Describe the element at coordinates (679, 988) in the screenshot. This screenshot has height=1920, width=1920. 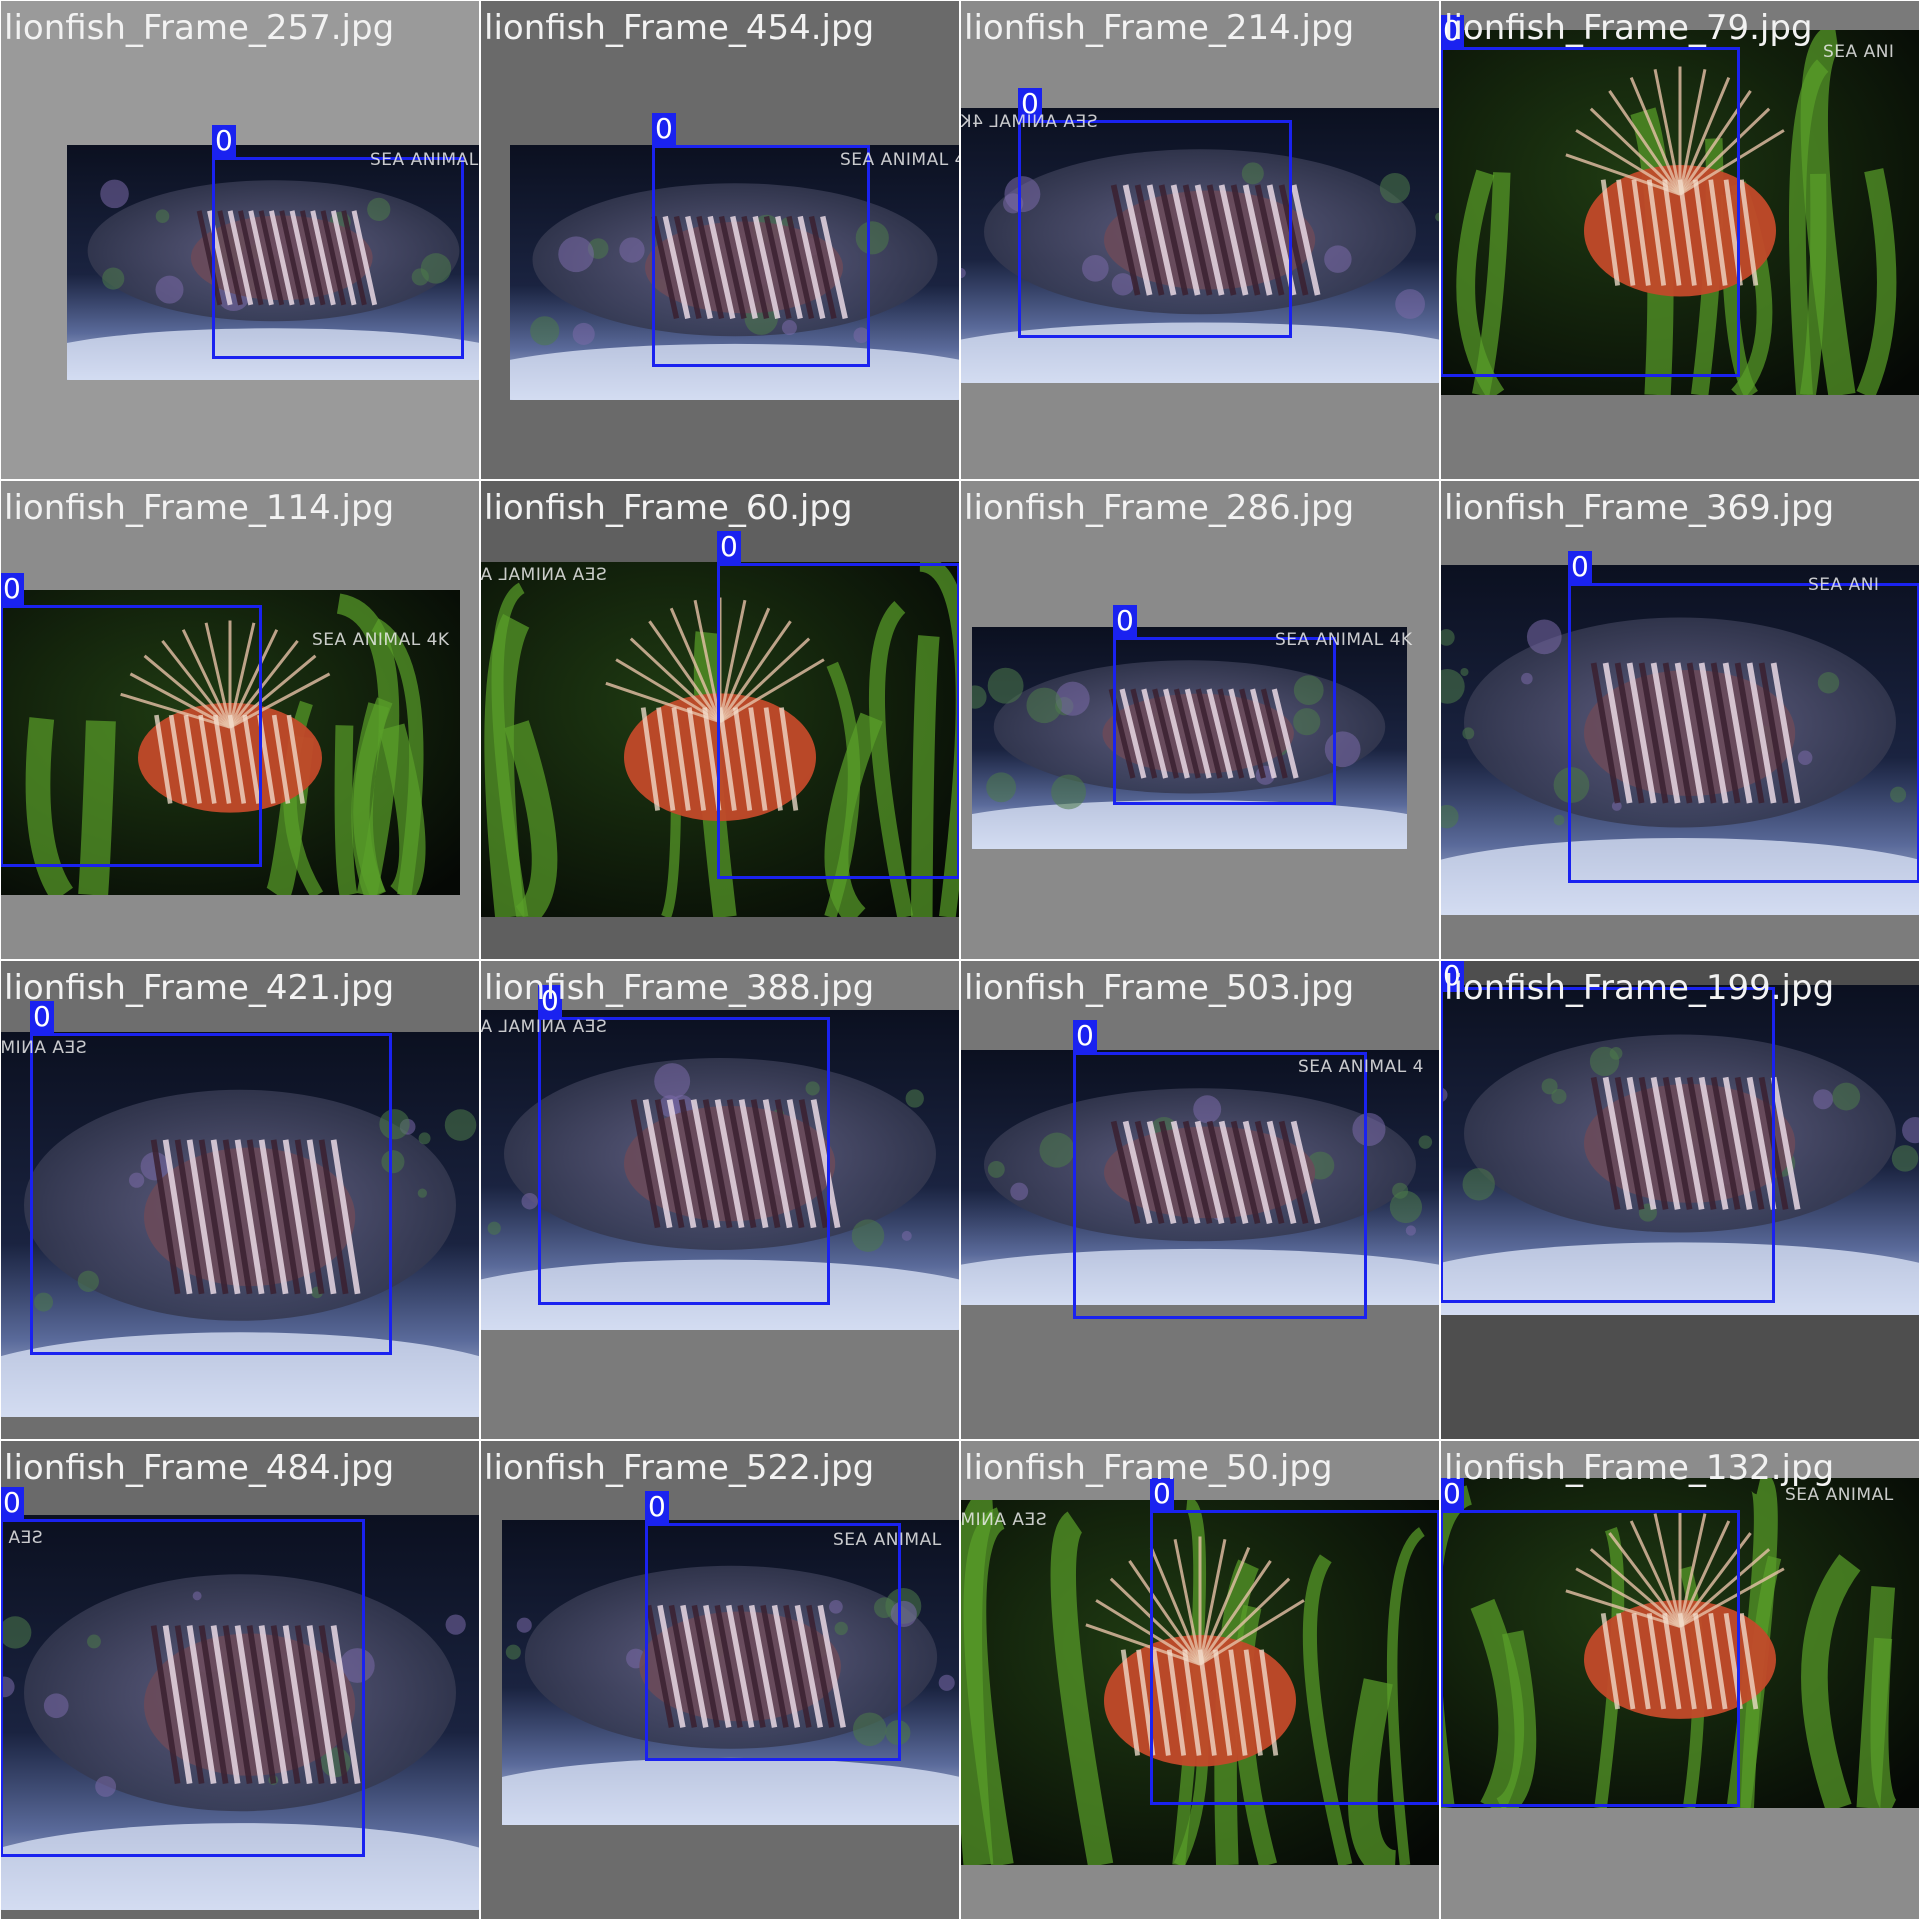
I see `tile-filename: lionfish_Frame_388.jpg` at that location.